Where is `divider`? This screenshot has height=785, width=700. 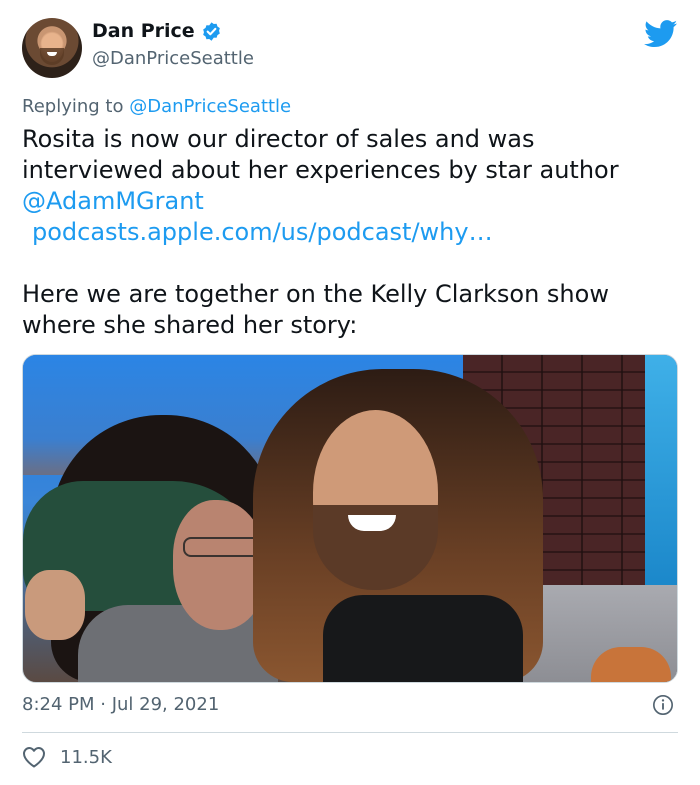 divider is located at coordinates (350, 732).